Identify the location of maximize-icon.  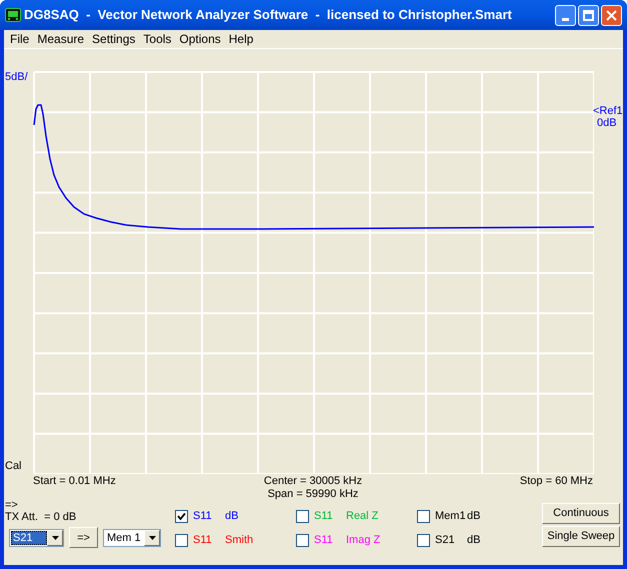
(588, 15).